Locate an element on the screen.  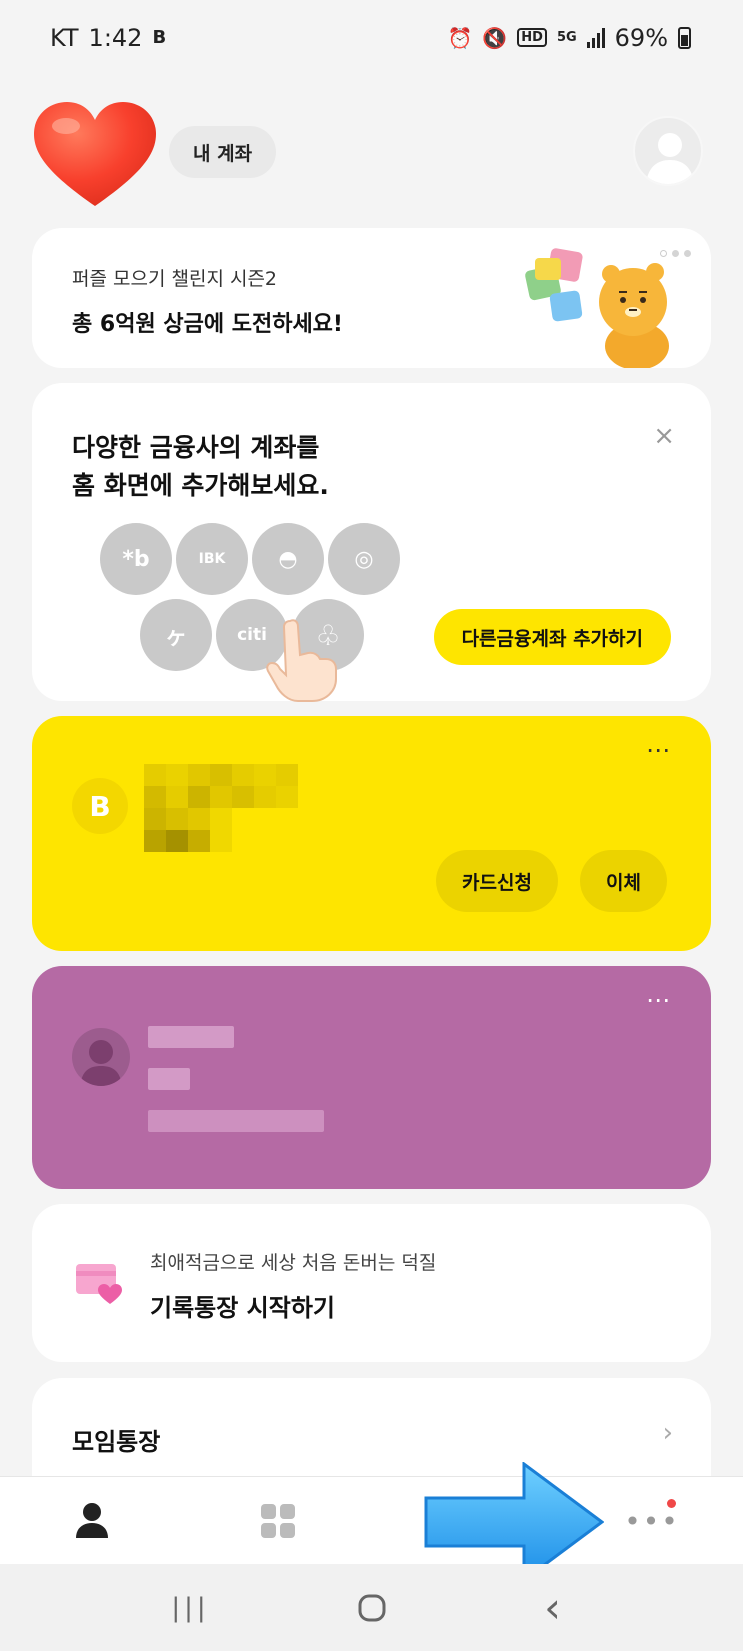
status-right: ⏰ 🔇 HD 5G 69% is located at coordinates (569, 38).